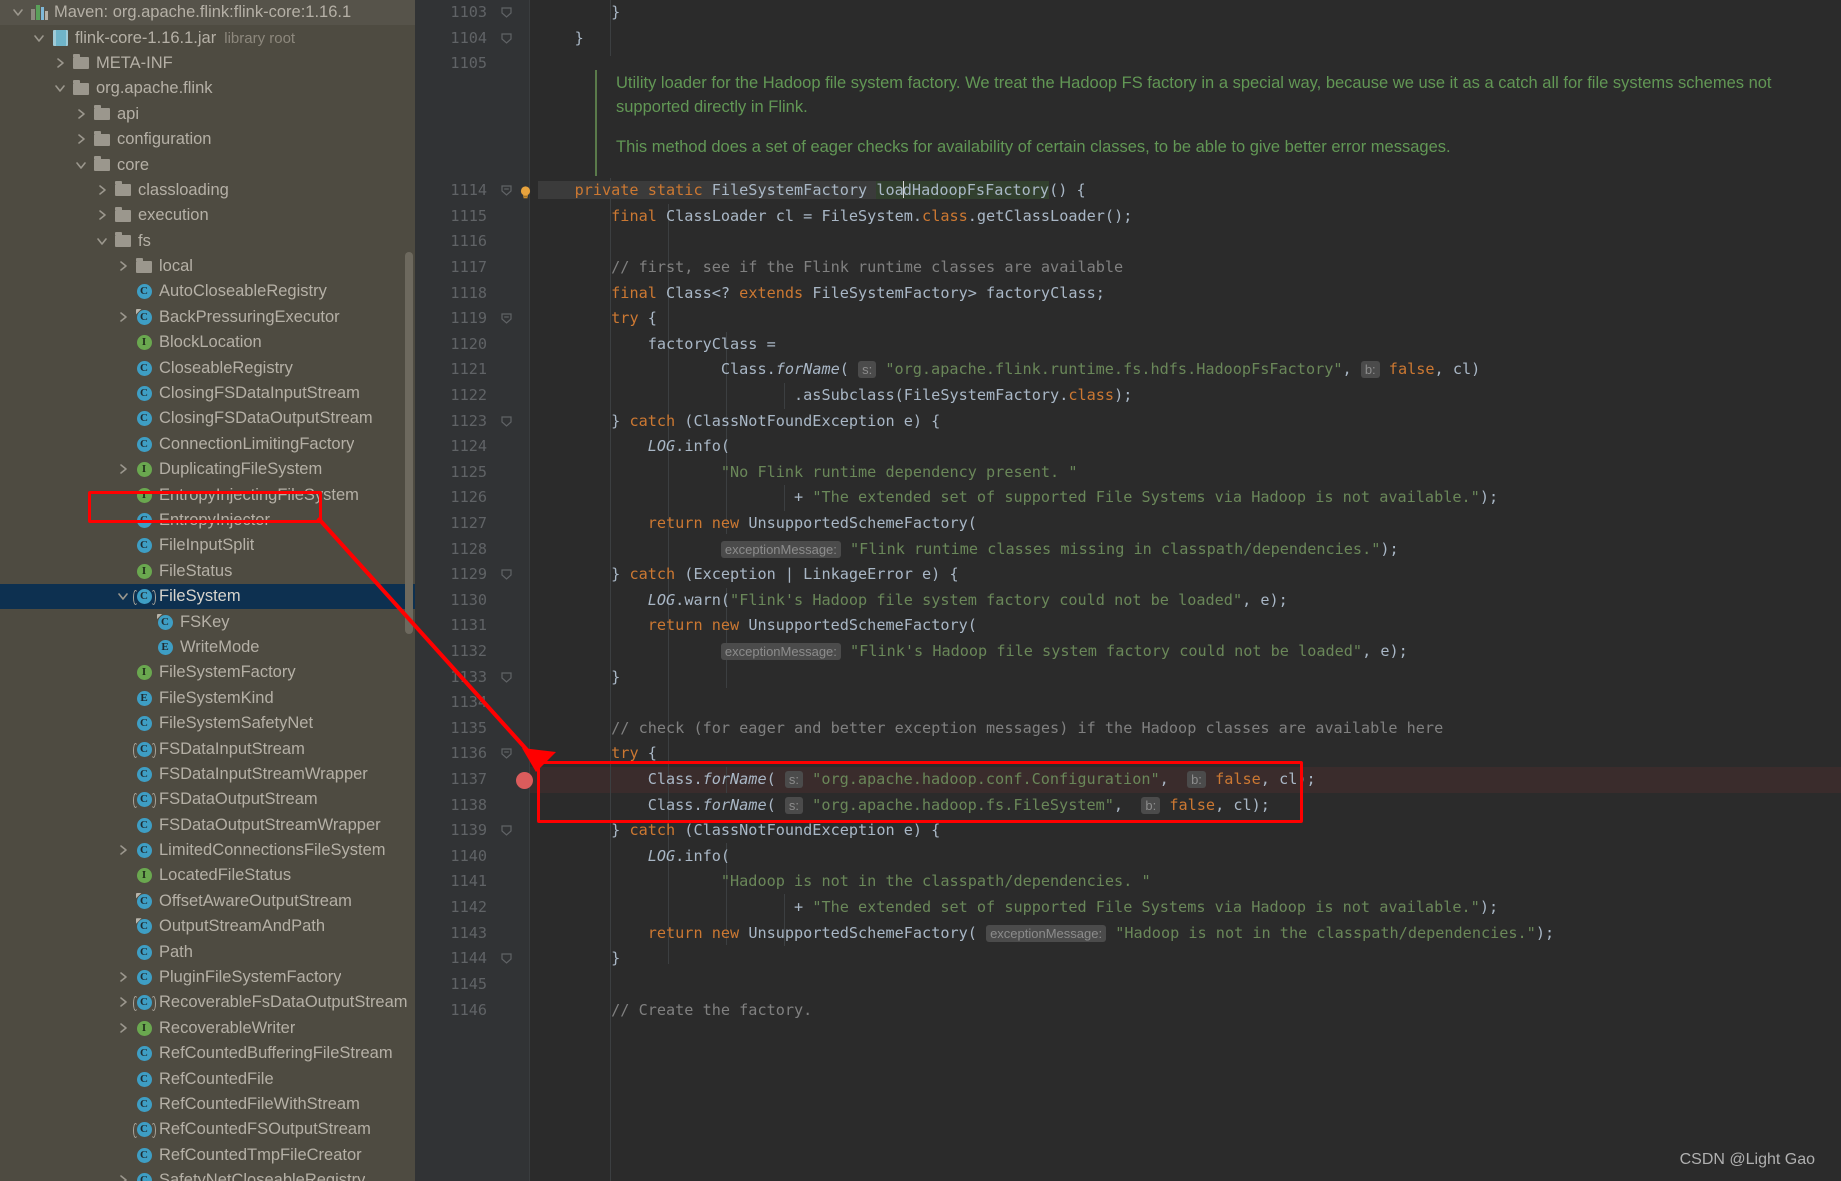 The image size is (1841, 1181). I want to click on tree-row: C RefCountedFSOutputStream, so click(207, 1129).